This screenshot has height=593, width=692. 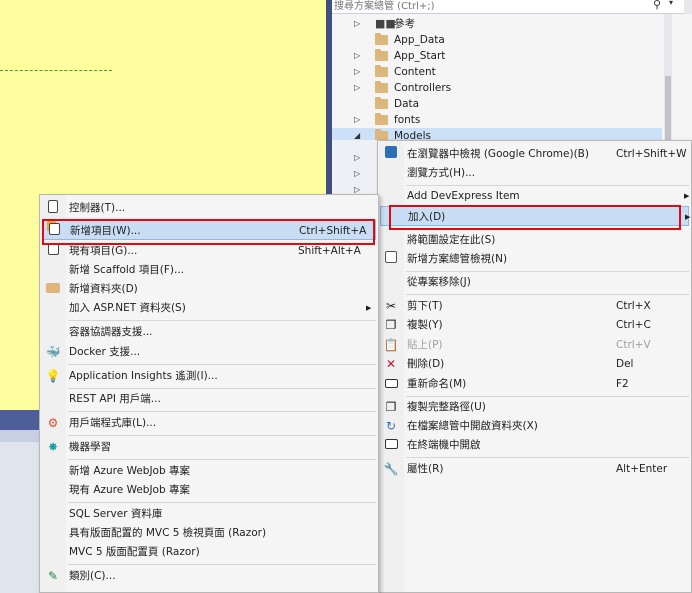 What do you see at coordinates (407, 120) in the screenshot?
I see `tree-item-label: fonts` at bounding box center [407, 120].